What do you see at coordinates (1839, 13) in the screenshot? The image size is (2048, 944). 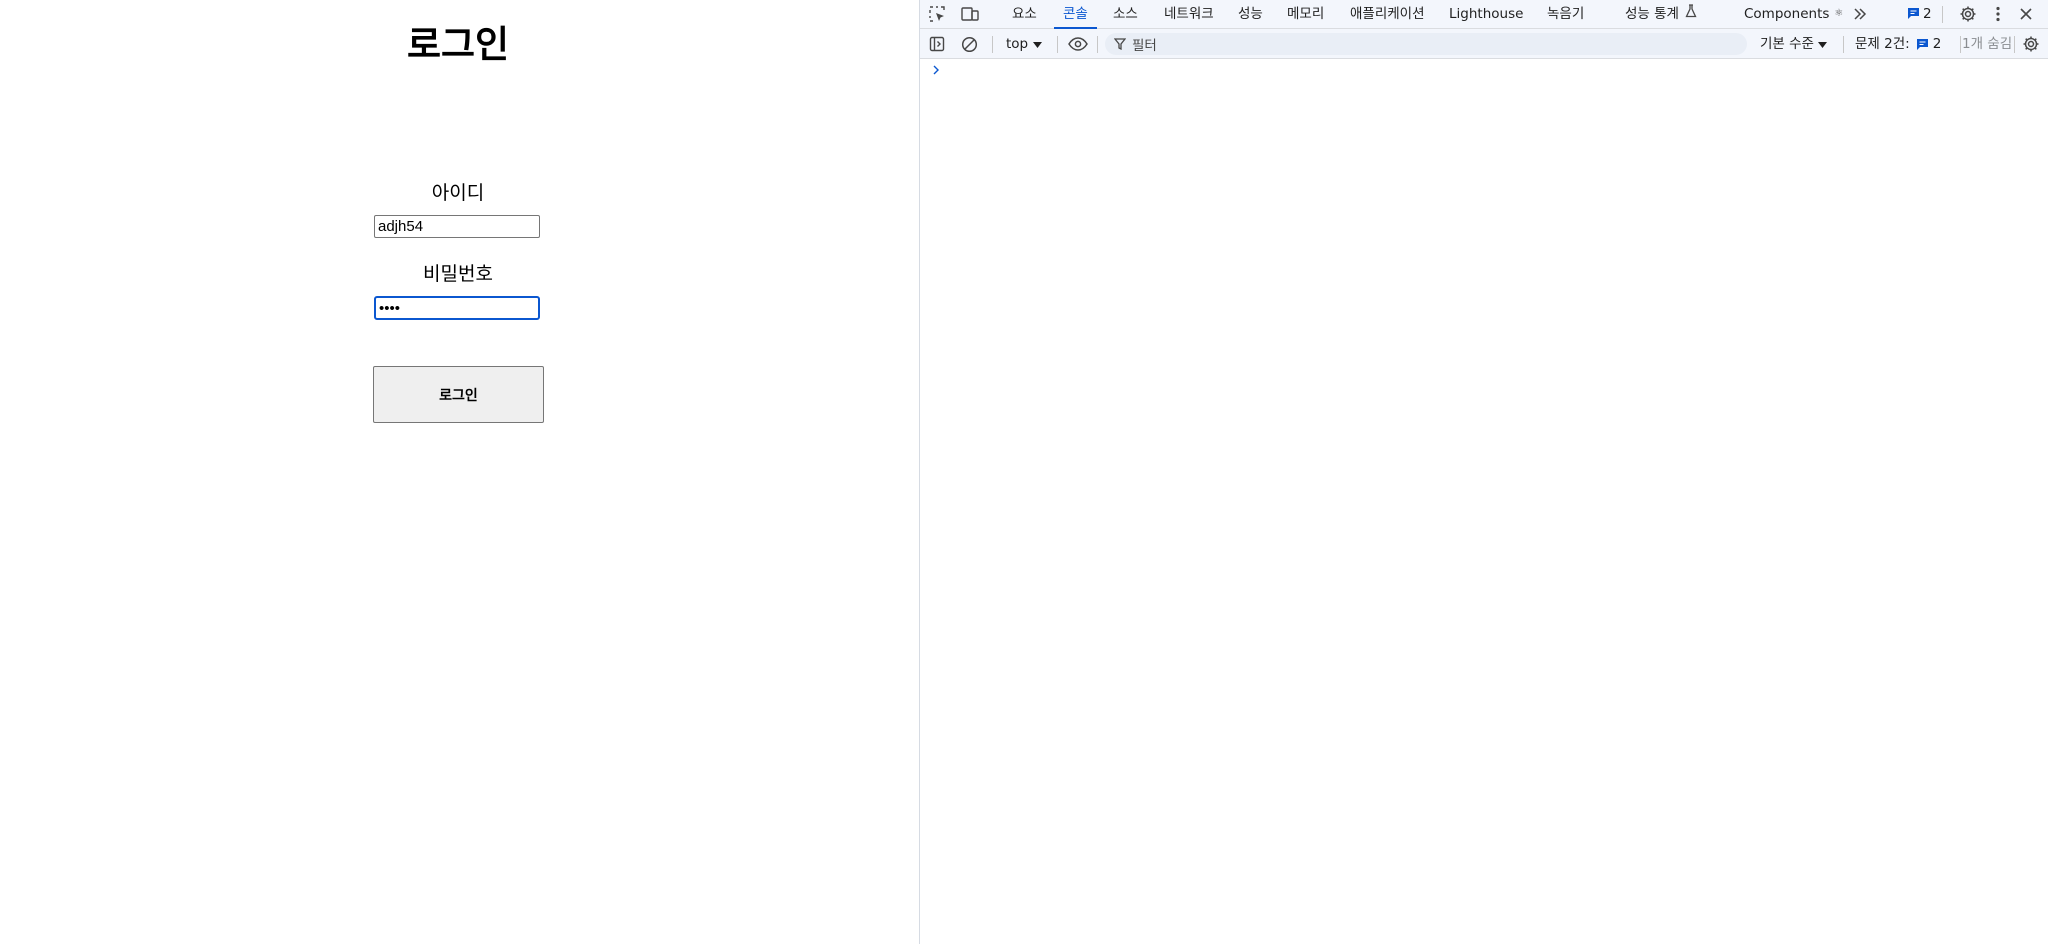 I see `react-icon: ⚛` at bounding box center [1839, 13].